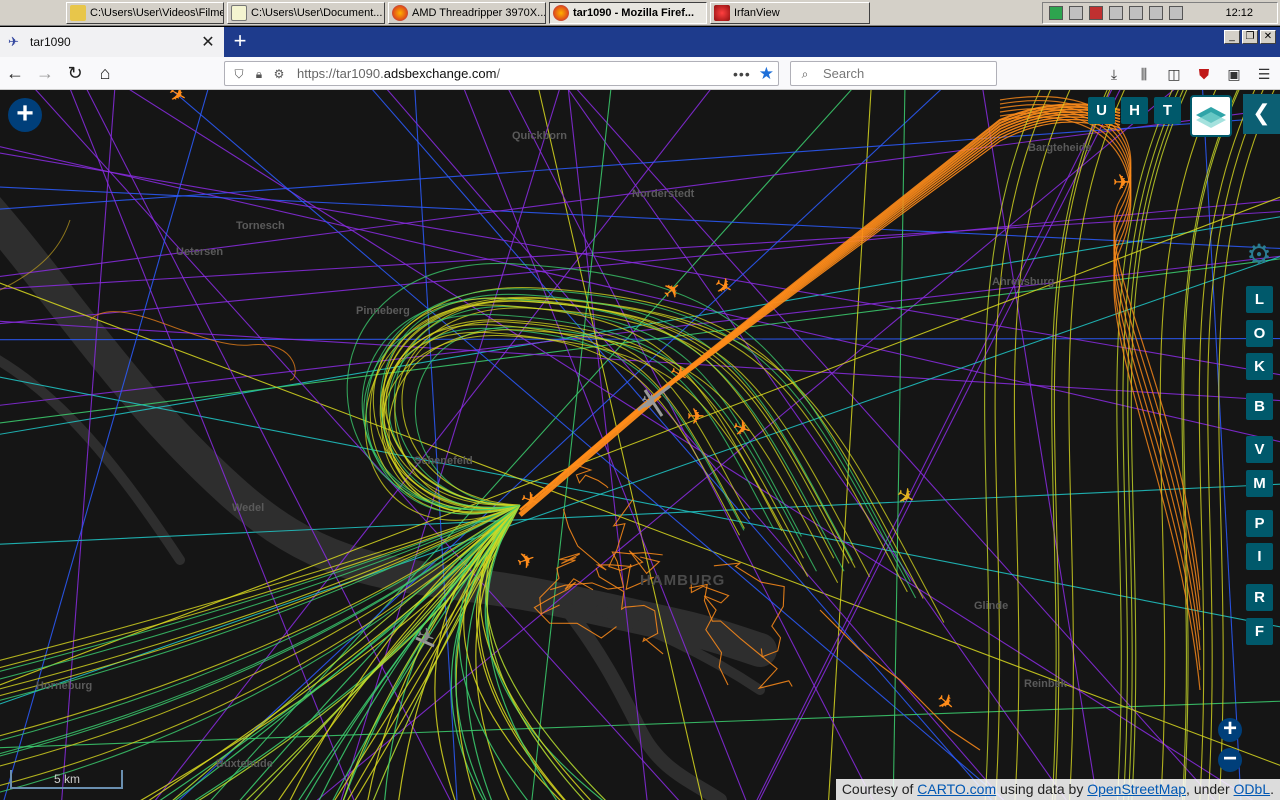 The height and width of the screenshot is (800, 1280). I want to click on place-label: Buxtehude, so click(244, 764).